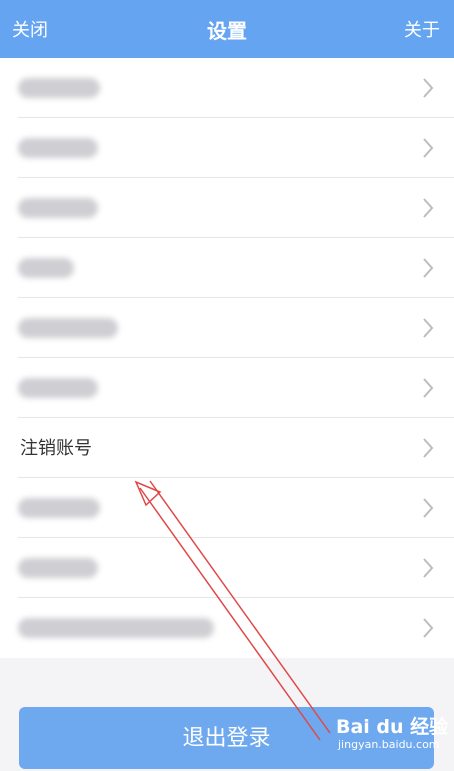 The height and width of the screenshot is (771, 454). What do you see at coordinates (422, 29) in the screenshot?
I see `about-button: 关于` at bounding box center [422, 29].